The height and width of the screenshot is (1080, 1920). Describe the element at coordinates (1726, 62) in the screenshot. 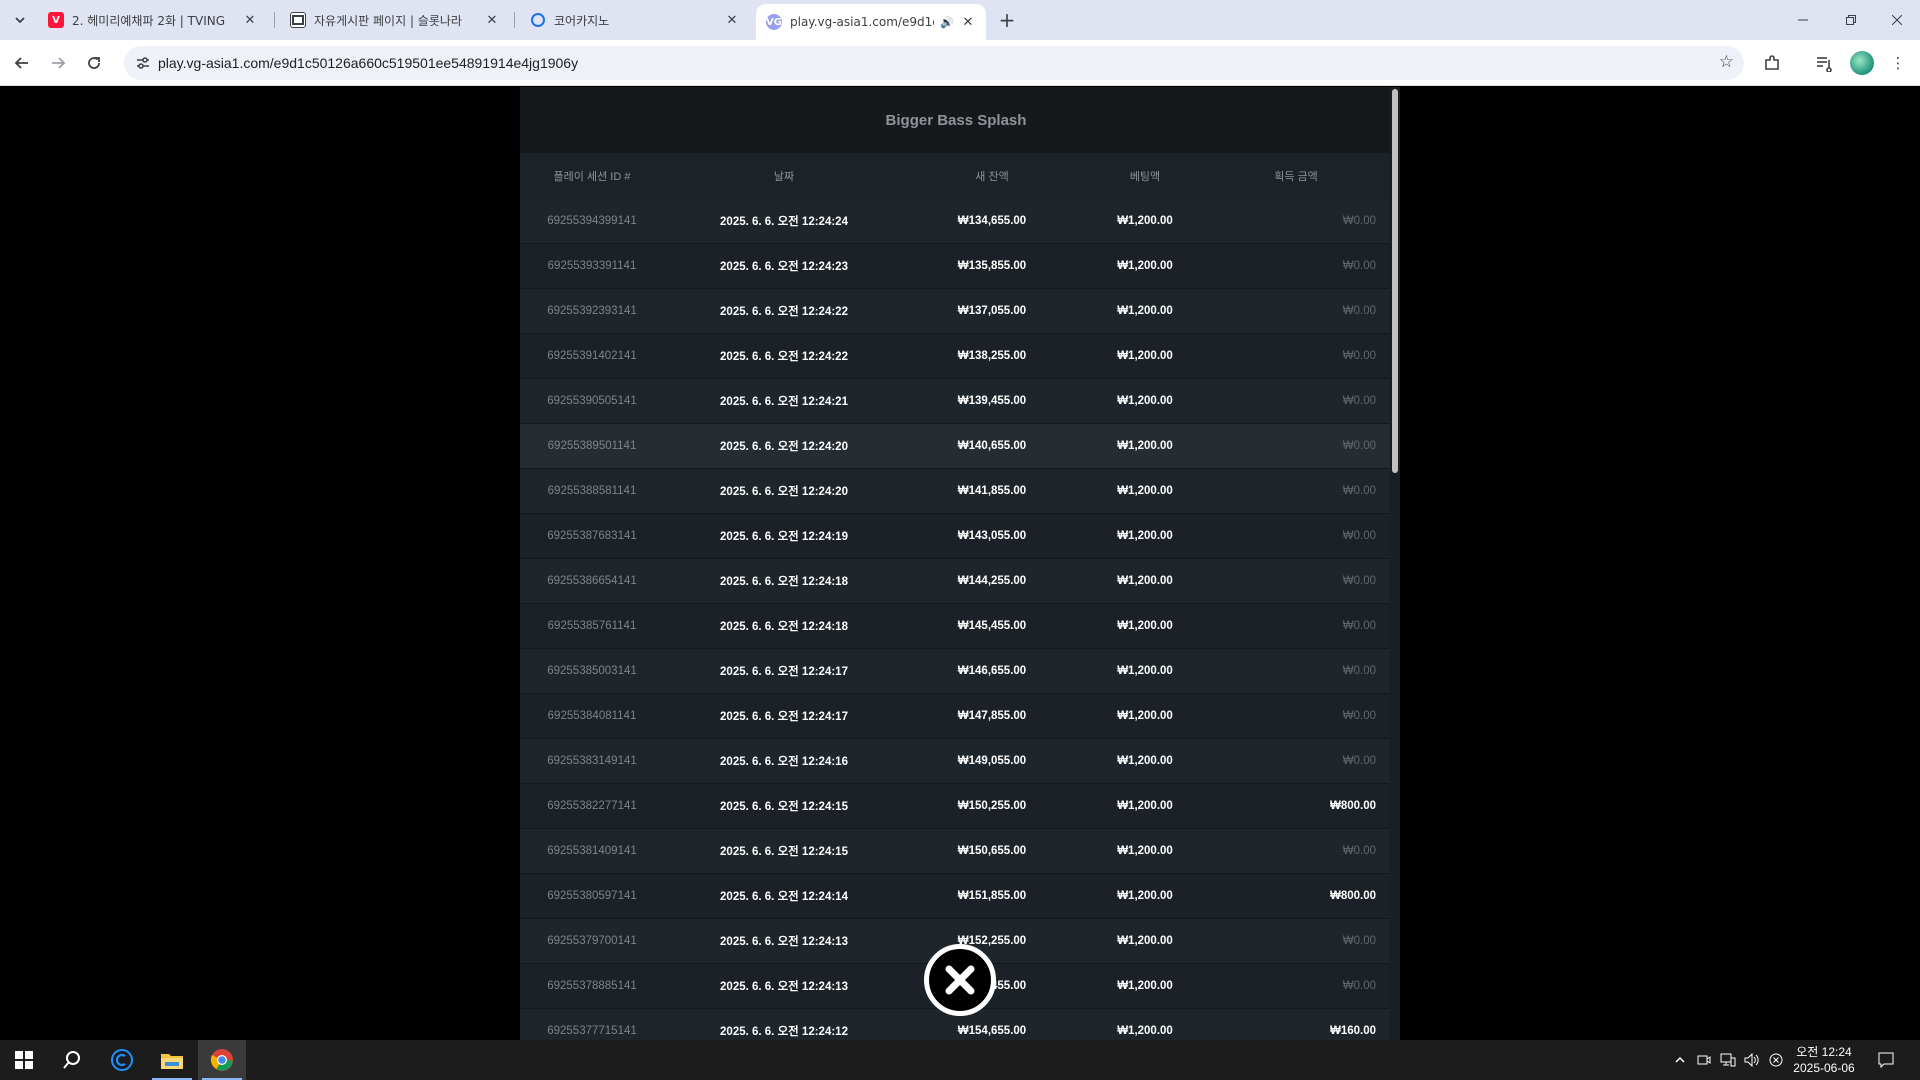

I see `bookmark-star-icon: ☆` at that location.